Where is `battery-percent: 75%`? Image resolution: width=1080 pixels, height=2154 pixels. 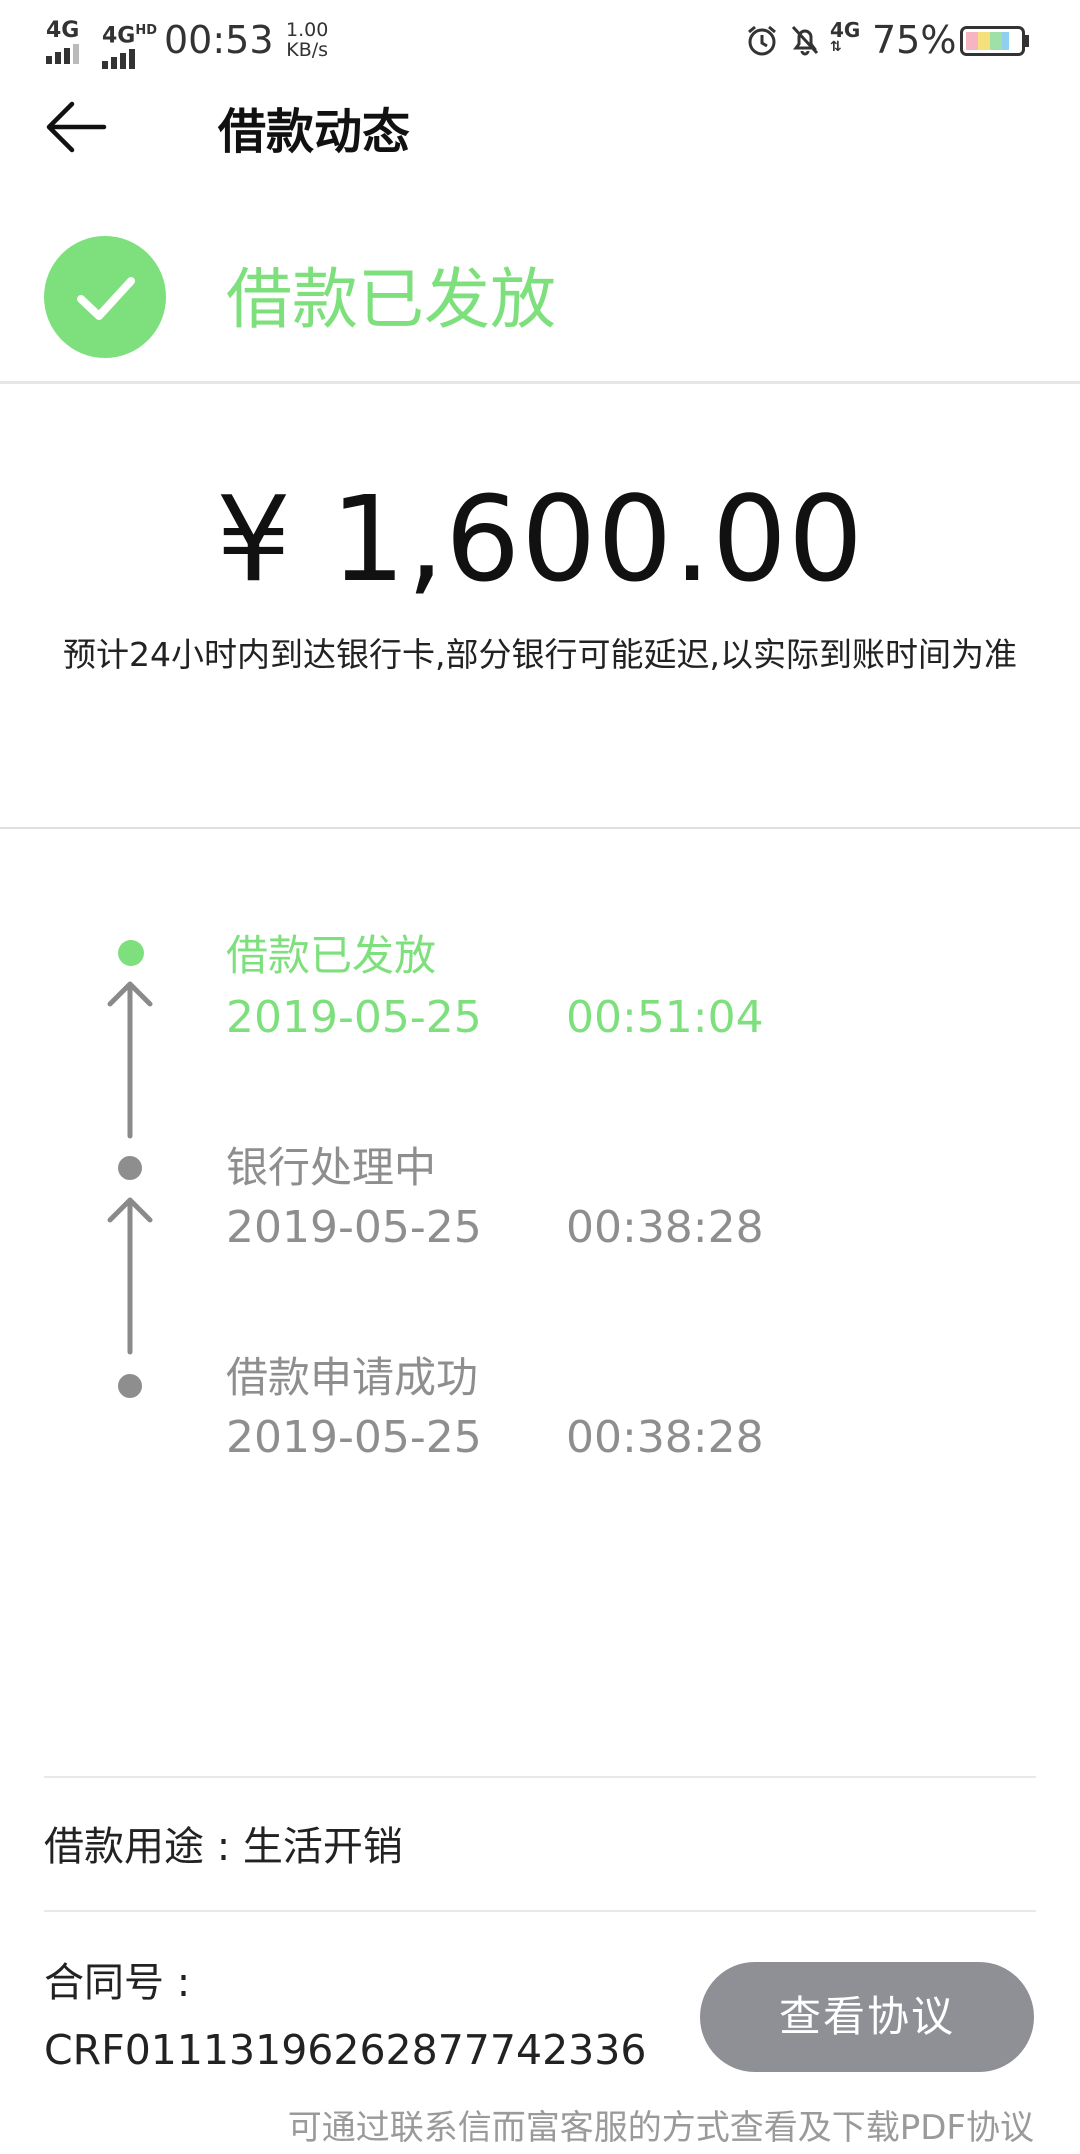
battery-percent: 75% is located at coordinates (914, 40).